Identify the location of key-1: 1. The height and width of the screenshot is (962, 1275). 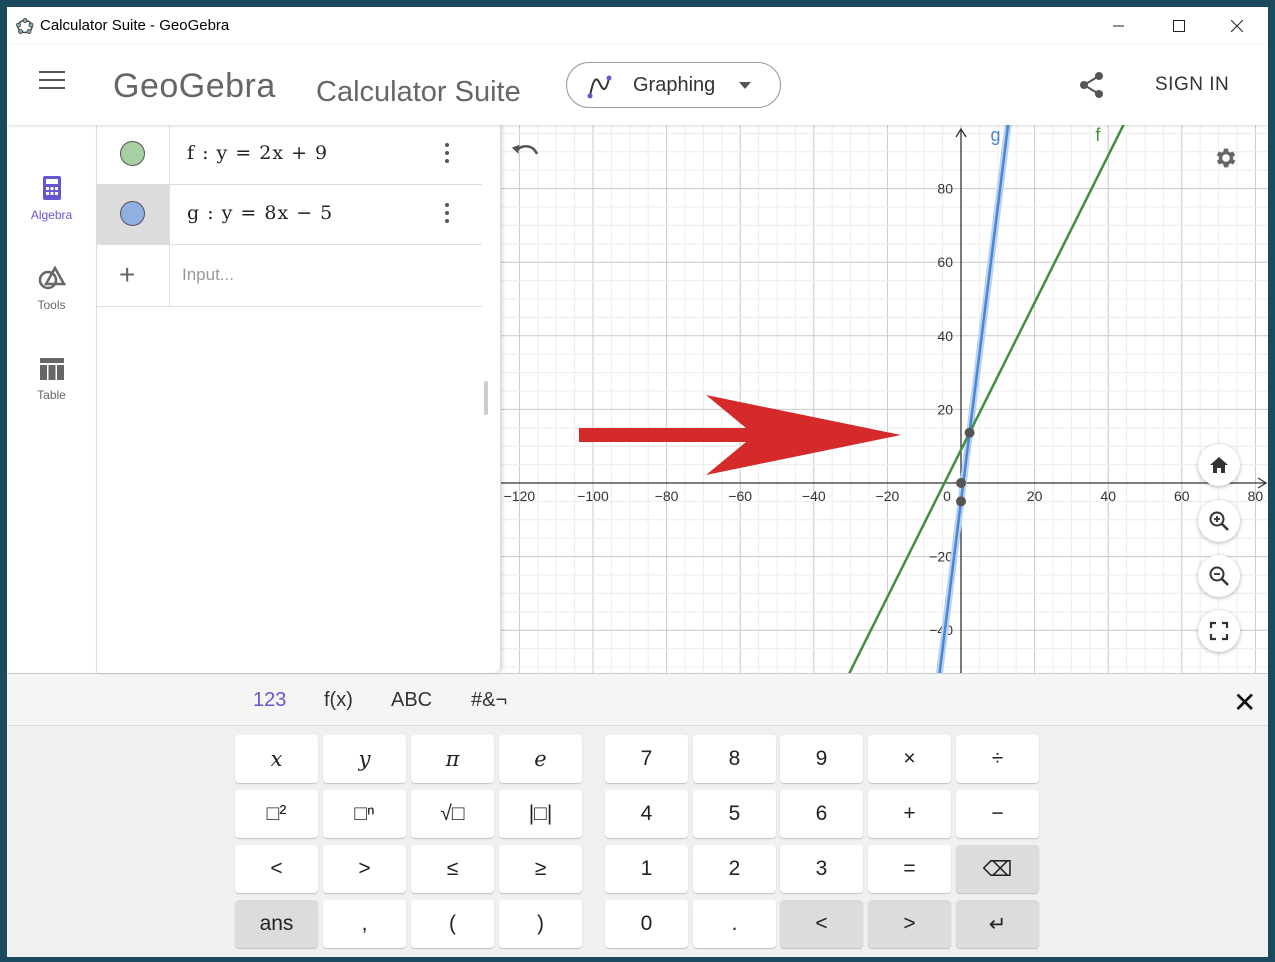
(646, 869).